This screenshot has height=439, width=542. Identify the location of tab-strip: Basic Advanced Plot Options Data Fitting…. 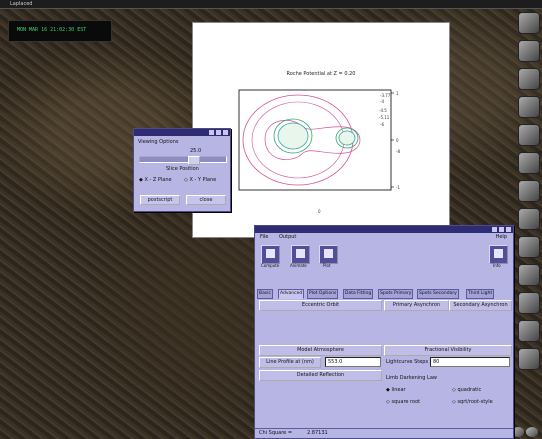
(384, 294).